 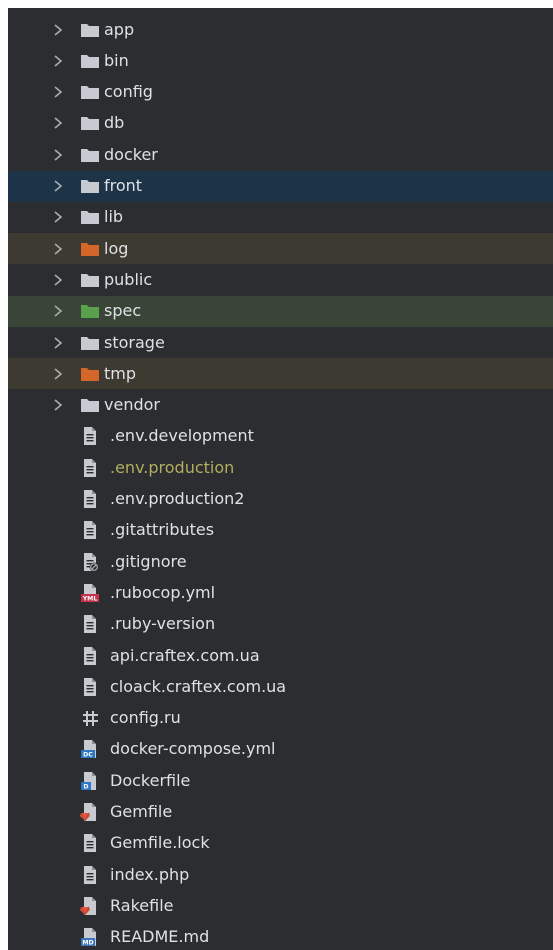 I want to click on tree-item-label: app, so click(x=119, y=29).